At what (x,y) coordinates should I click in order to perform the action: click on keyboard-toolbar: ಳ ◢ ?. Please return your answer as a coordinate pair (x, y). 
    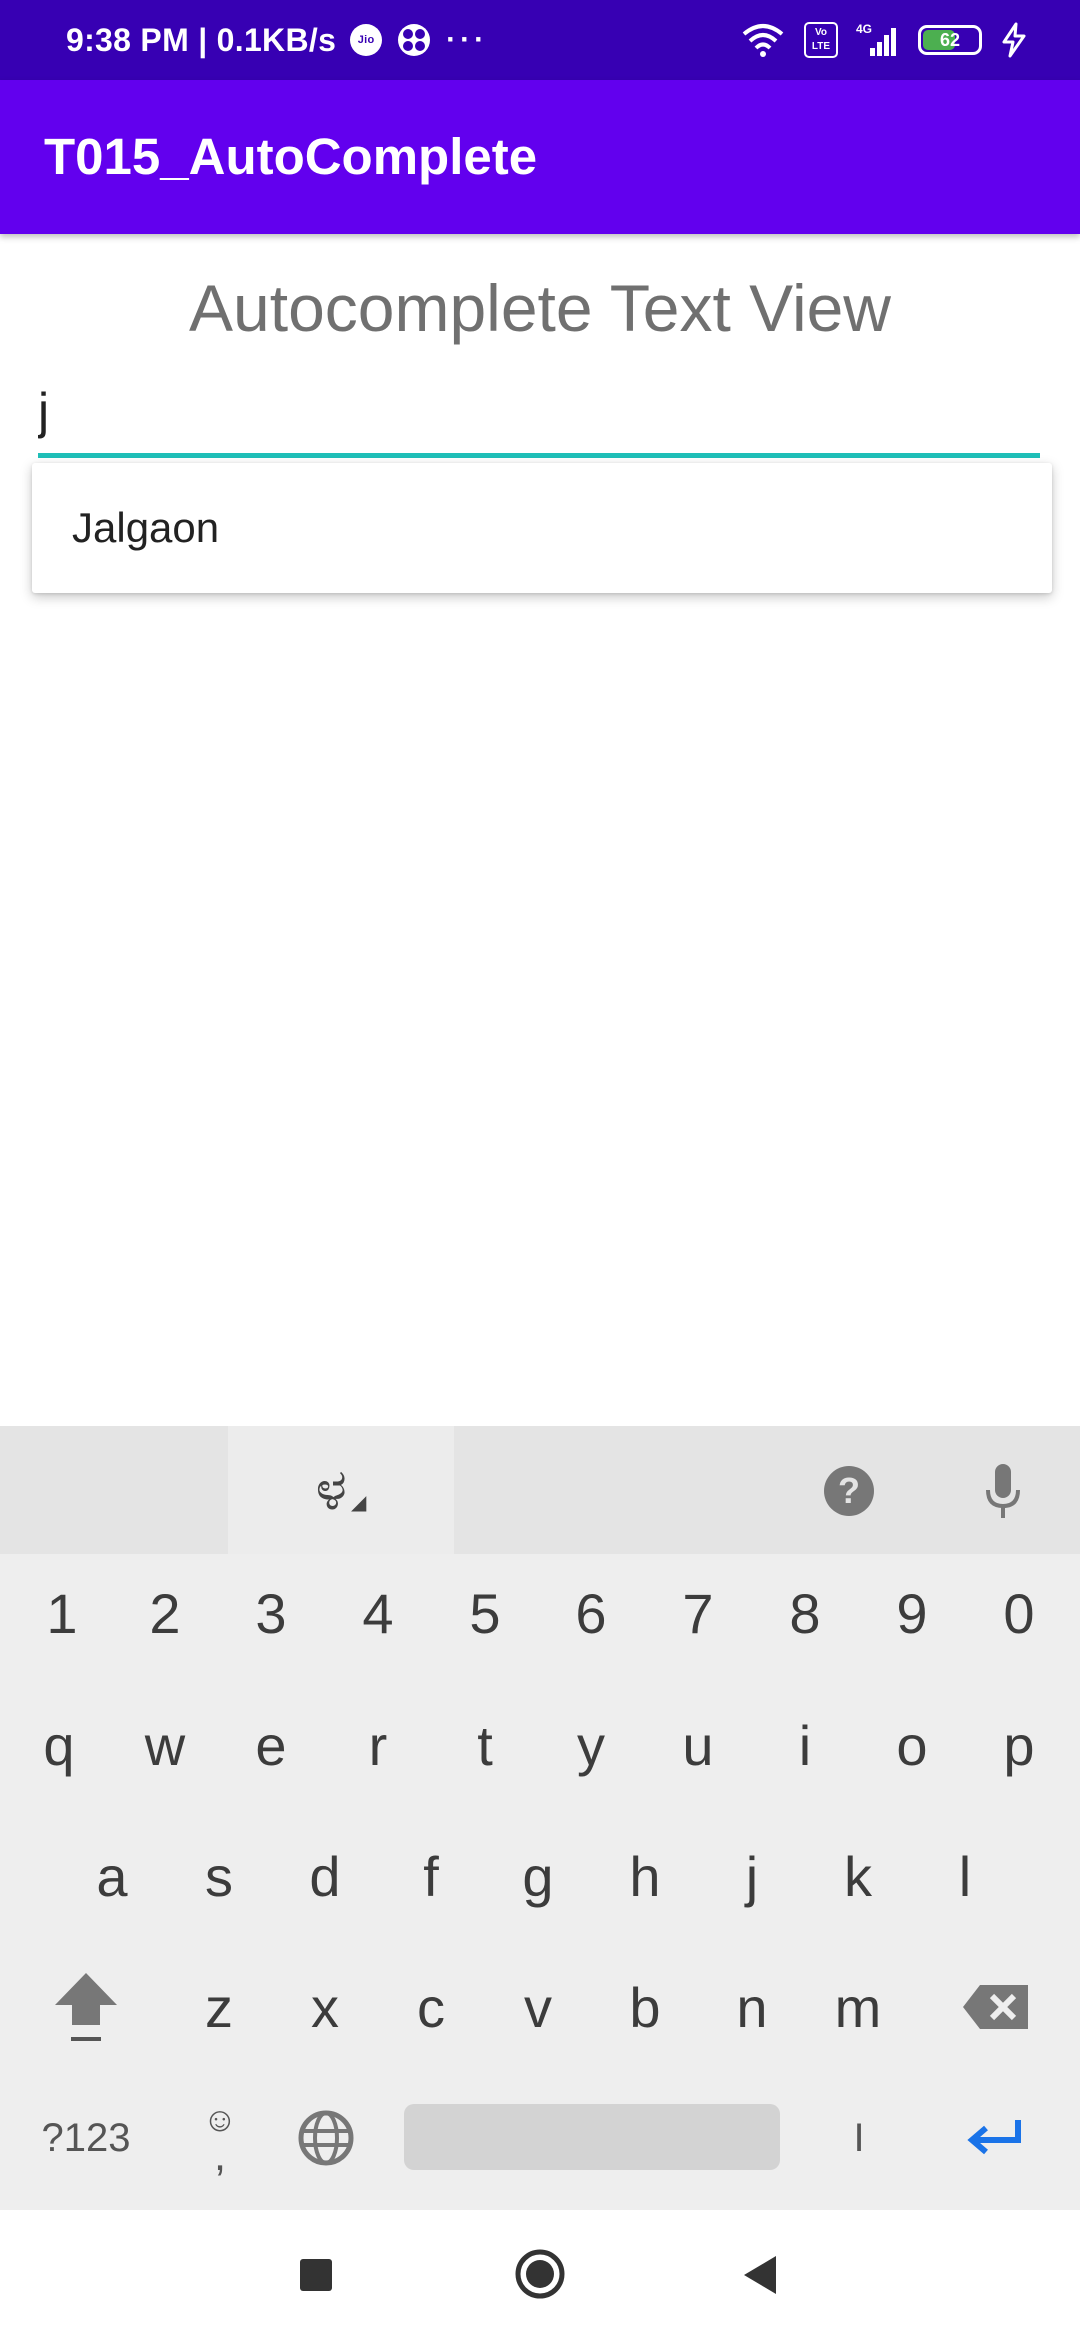
    Looking at the image, I should click on (540, 1490).